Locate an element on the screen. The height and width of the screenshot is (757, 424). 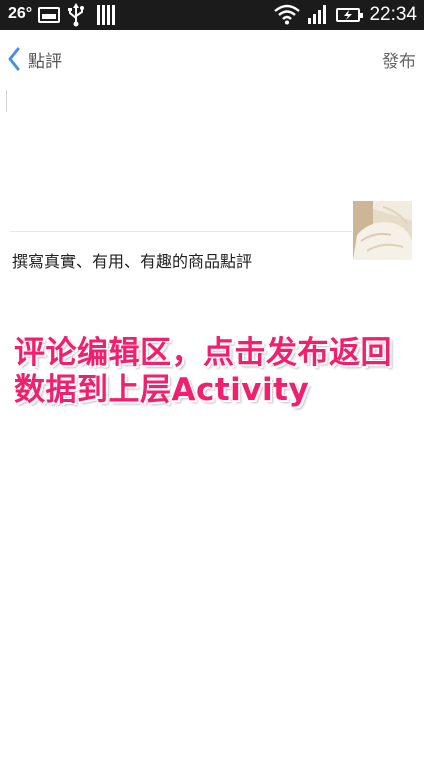
status-bar: 26° 22:34 is located at coordinates (212, 15).